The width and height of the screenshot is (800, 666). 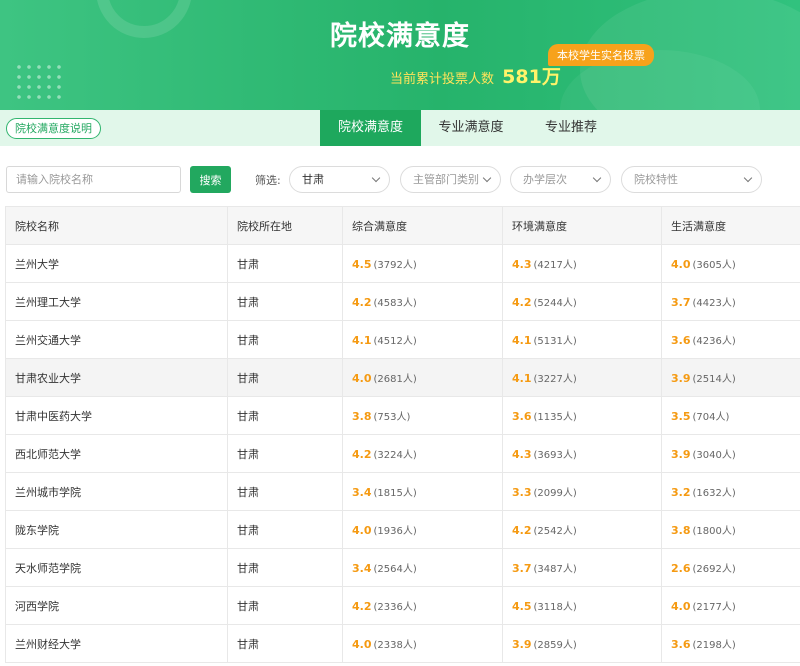 What do you see at coordinates (582, 301) in the screenshot?
I see `environment-cell: 4.2 (5244人)` at bounding box center [582, 301].